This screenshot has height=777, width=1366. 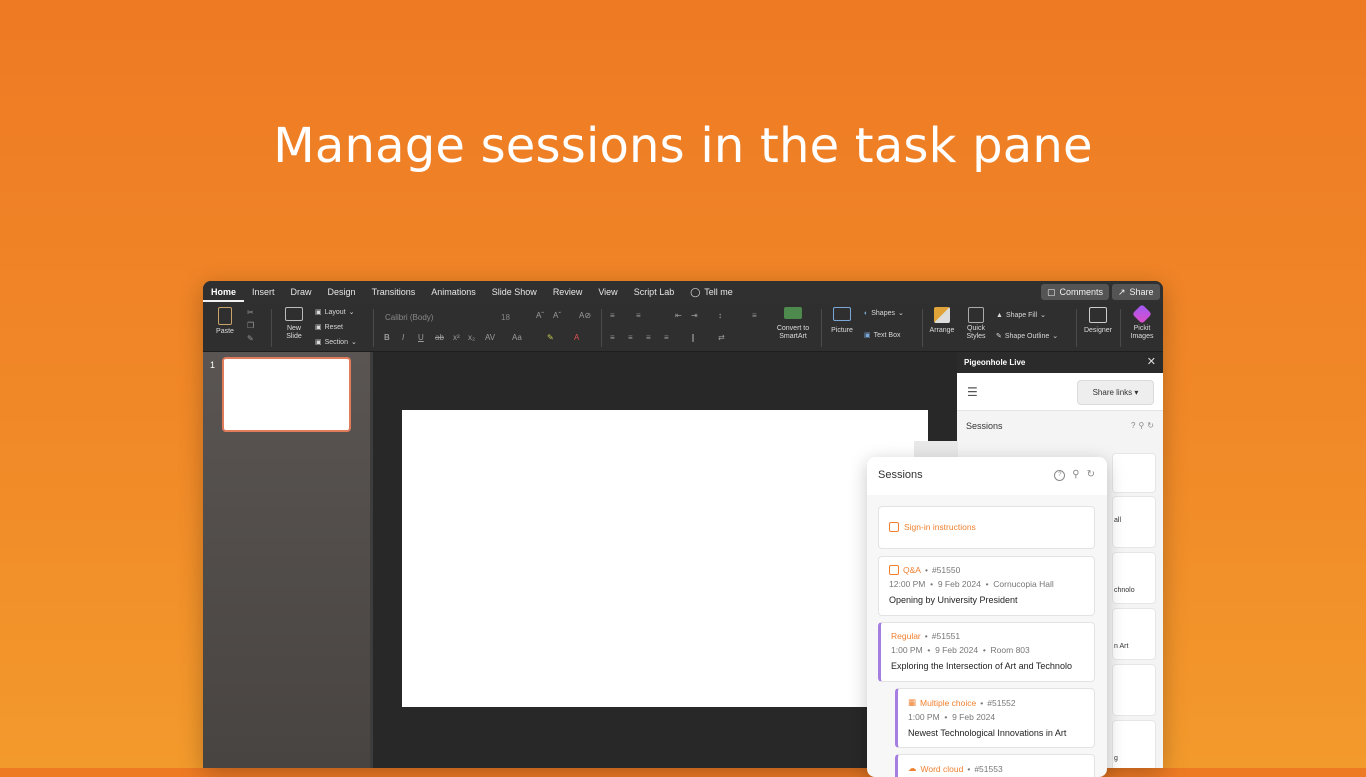 I want to click on help-icon: ?, so click(x=1060, y=475).